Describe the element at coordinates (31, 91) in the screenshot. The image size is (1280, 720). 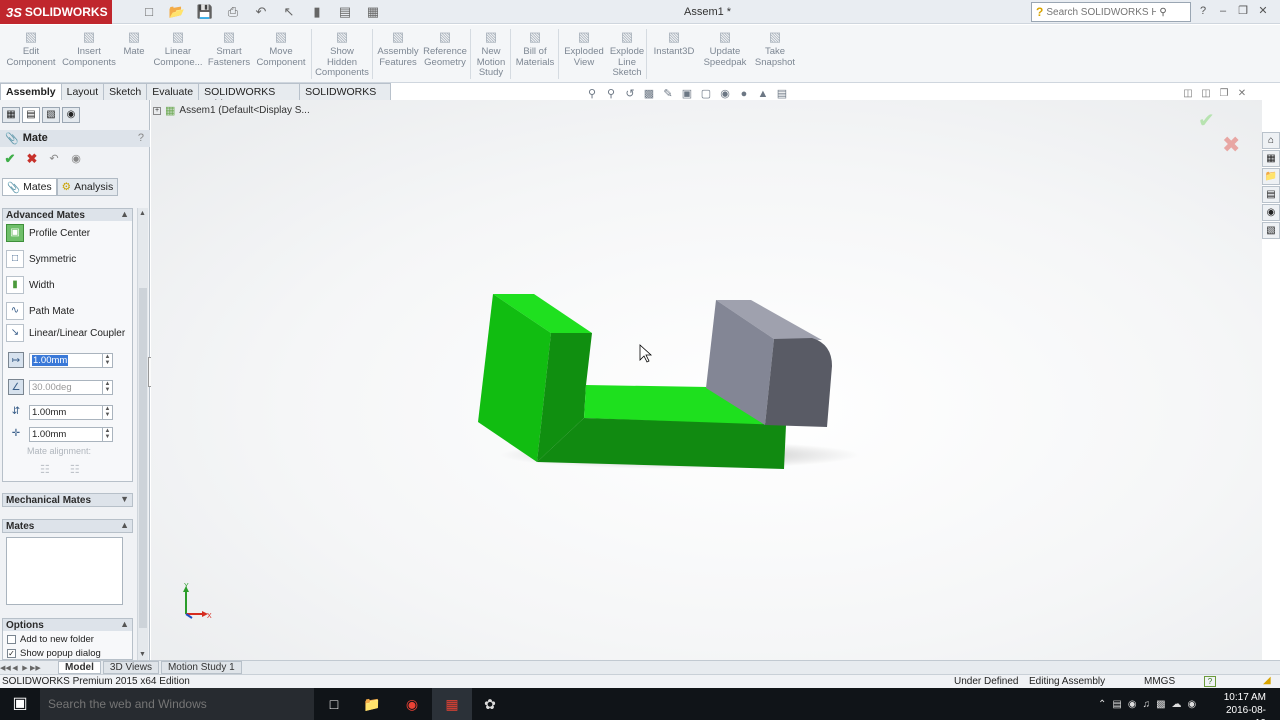
I see `tab-assembly: Assembly` at that location.